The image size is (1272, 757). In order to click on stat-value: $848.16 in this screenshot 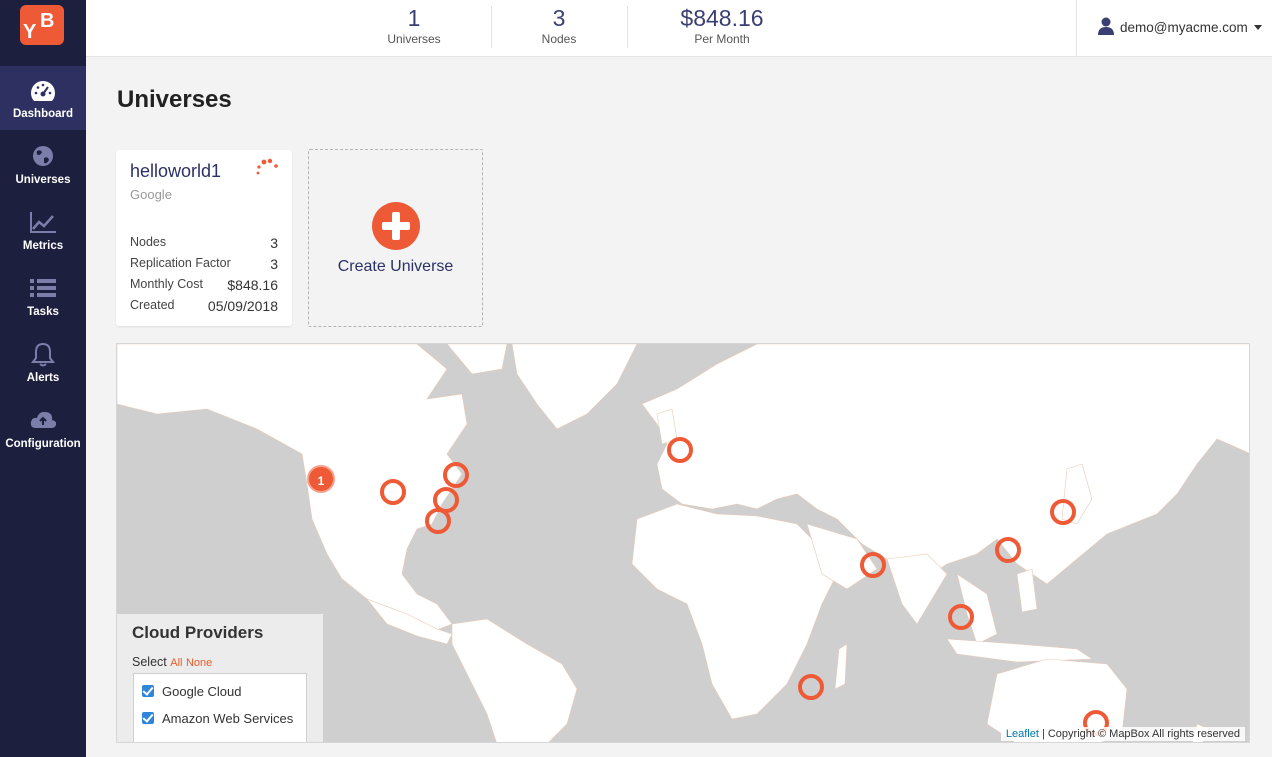, I will do `click(722, 18)`.